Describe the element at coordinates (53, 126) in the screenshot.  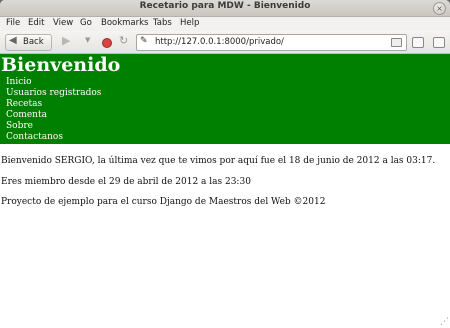
I see `nav-link-sobre: Sobre` at that location.